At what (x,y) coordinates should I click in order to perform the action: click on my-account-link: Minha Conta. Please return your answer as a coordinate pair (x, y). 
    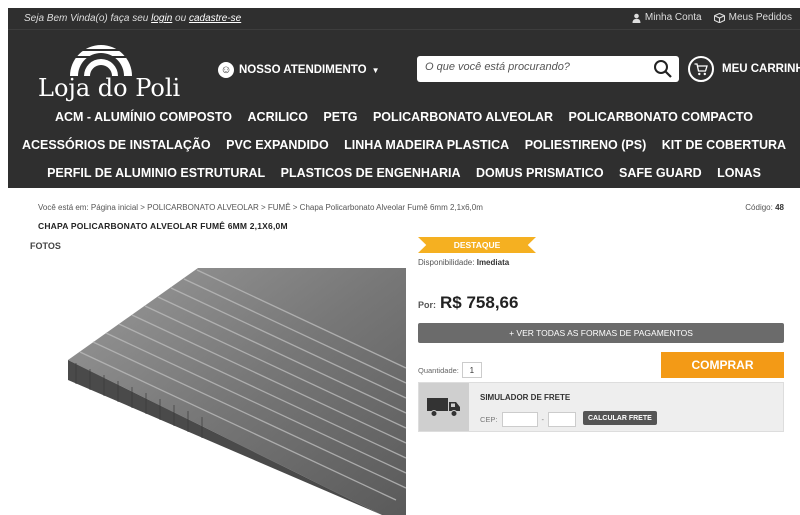
    Looking at the image, I should click on (667, 17).